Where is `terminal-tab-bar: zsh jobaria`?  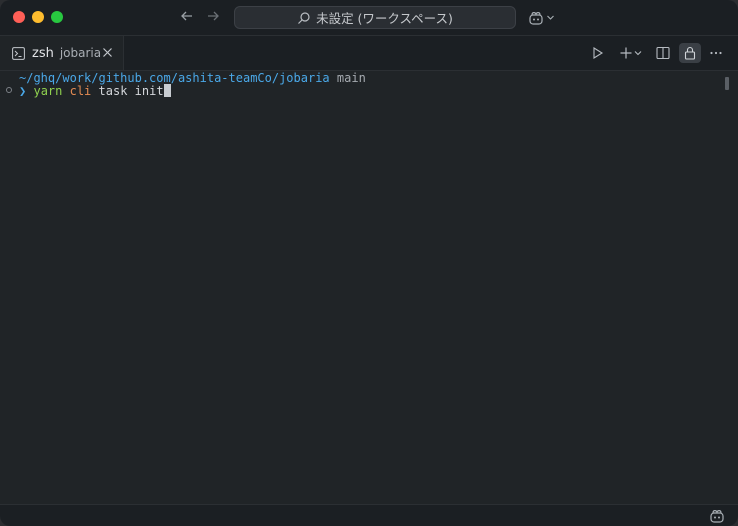 terminal-tab-bar: zsh jobaria is located at coordinates (369, 53).